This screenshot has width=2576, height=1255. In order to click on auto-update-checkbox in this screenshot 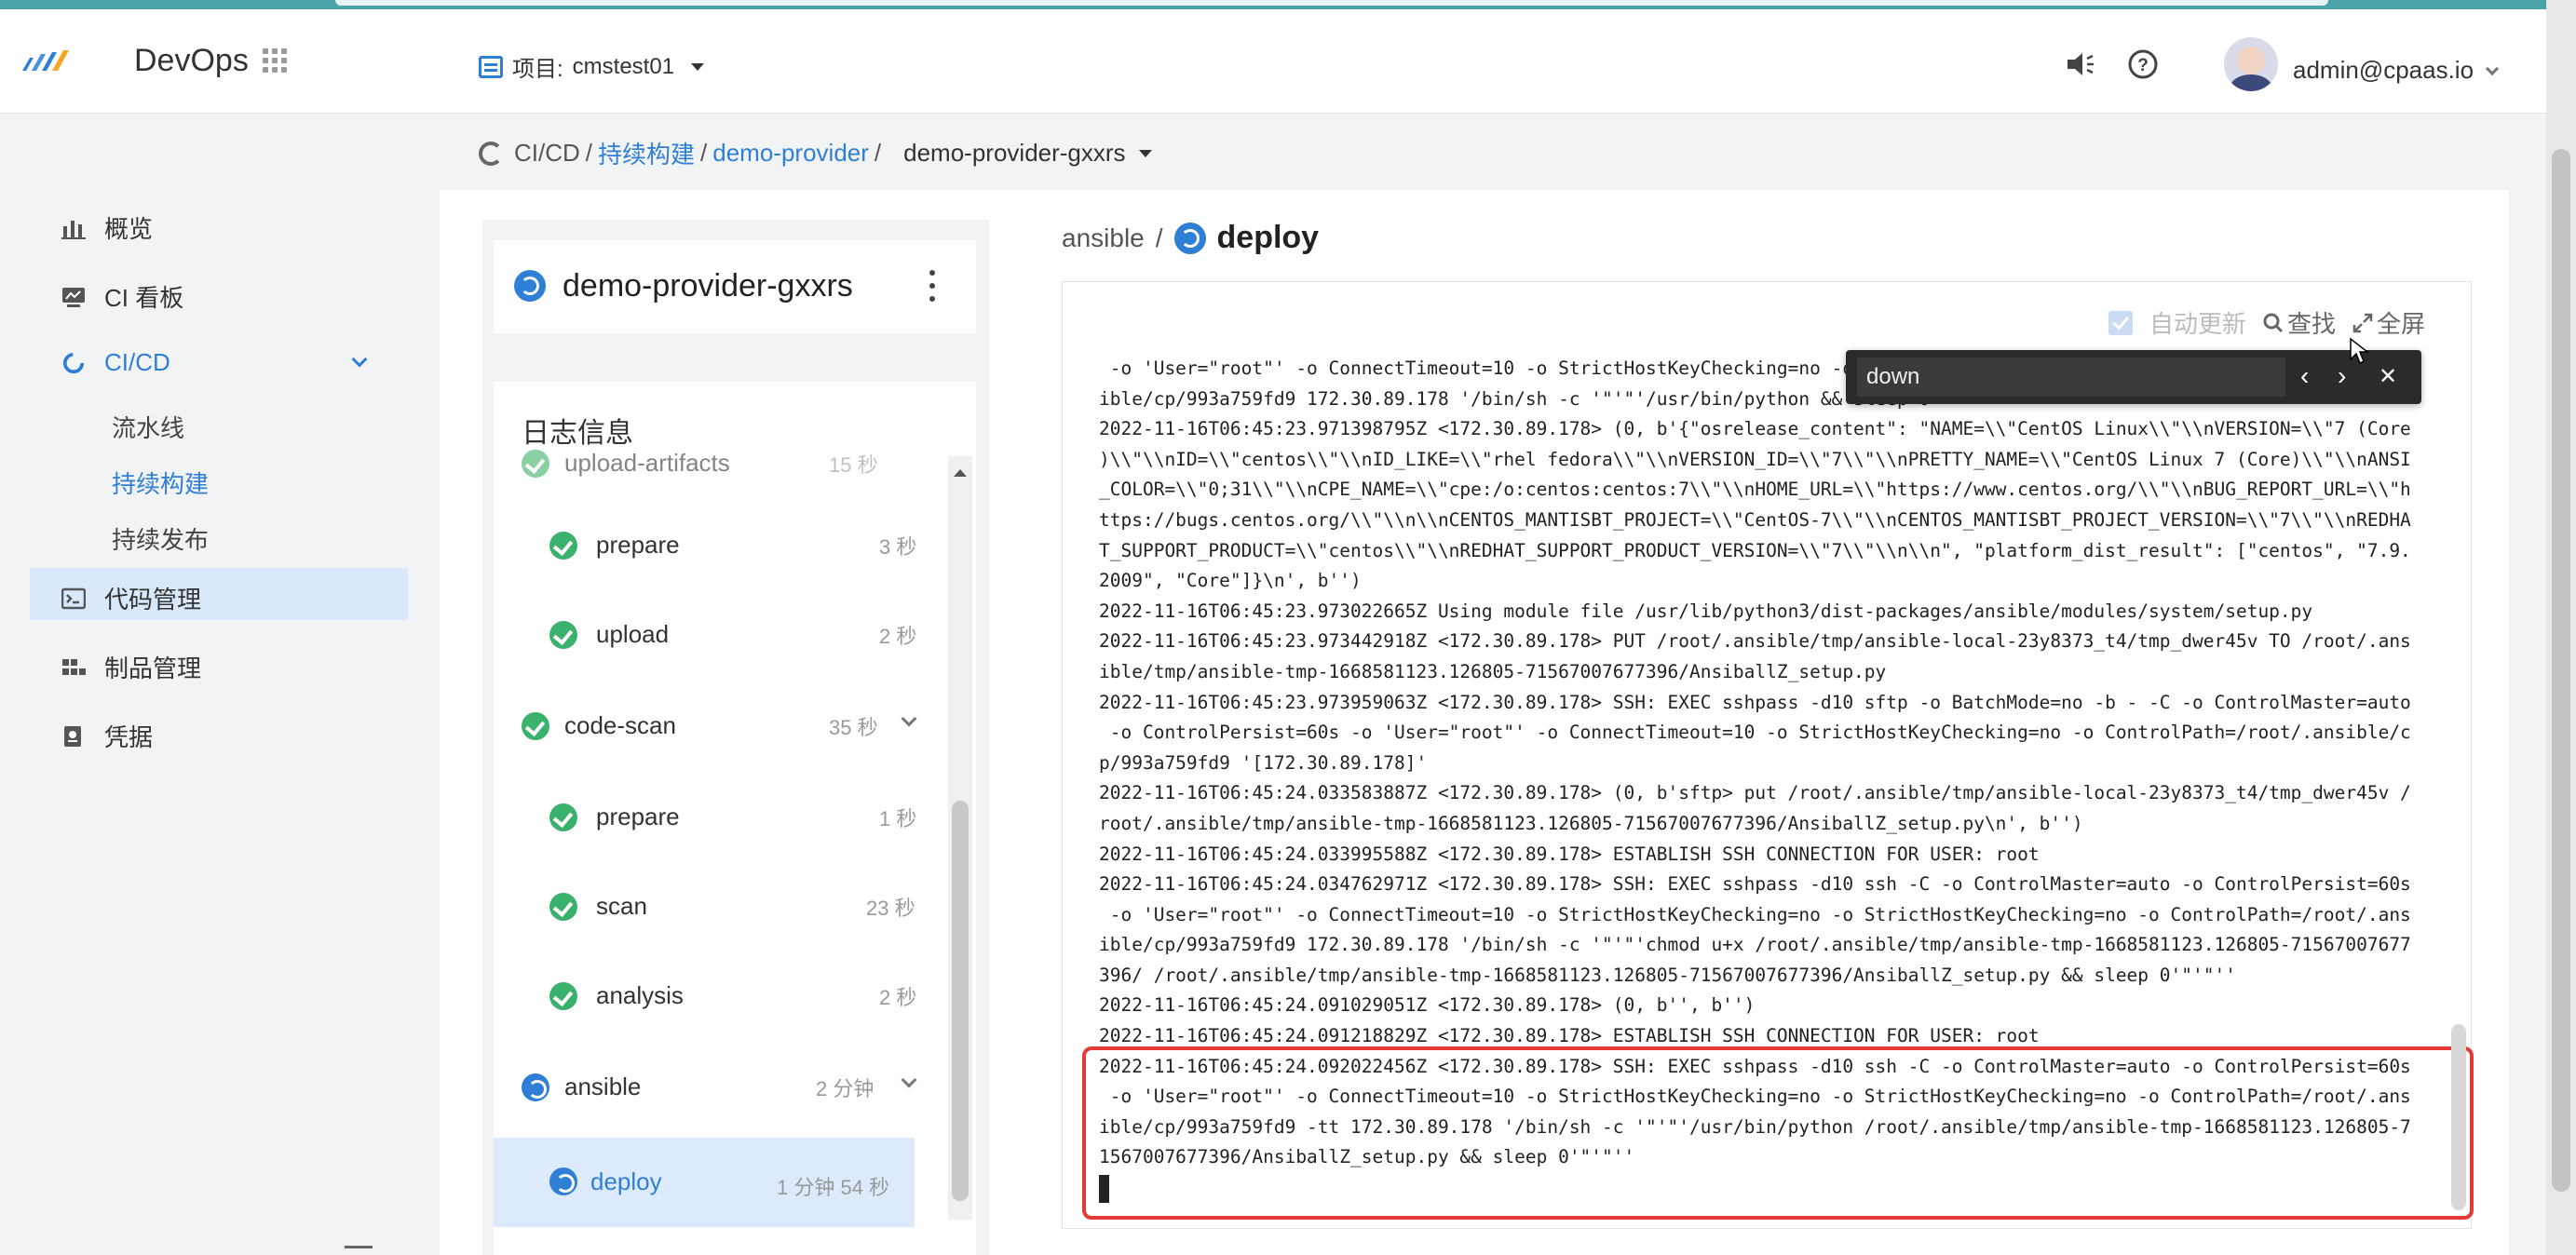, I will do `click(2120, 322)`.